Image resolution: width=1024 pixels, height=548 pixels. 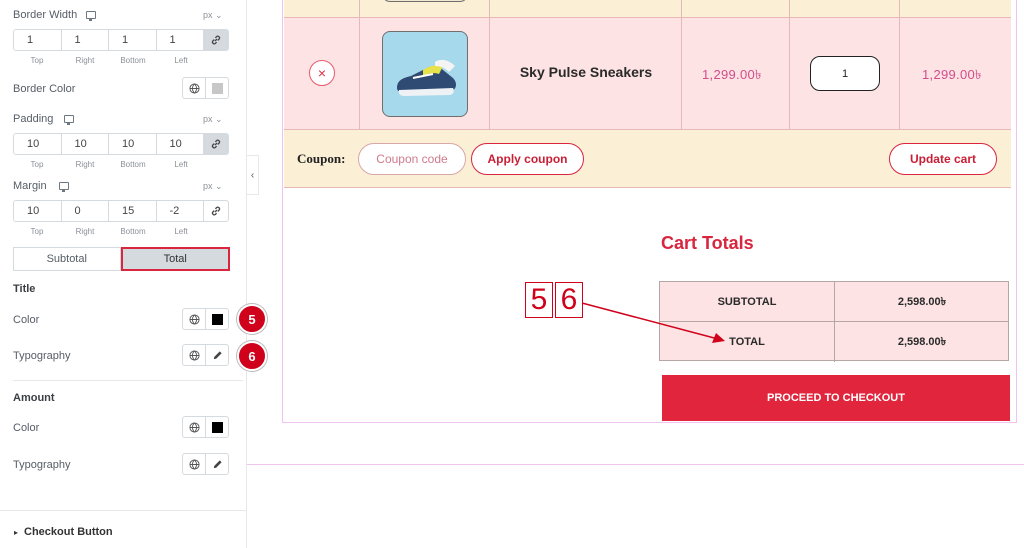 What do you see at coordinates (707, 243) in the screenshot?
I see `cart-totals-title: Cart Totals` at bounding box center [707, 243].